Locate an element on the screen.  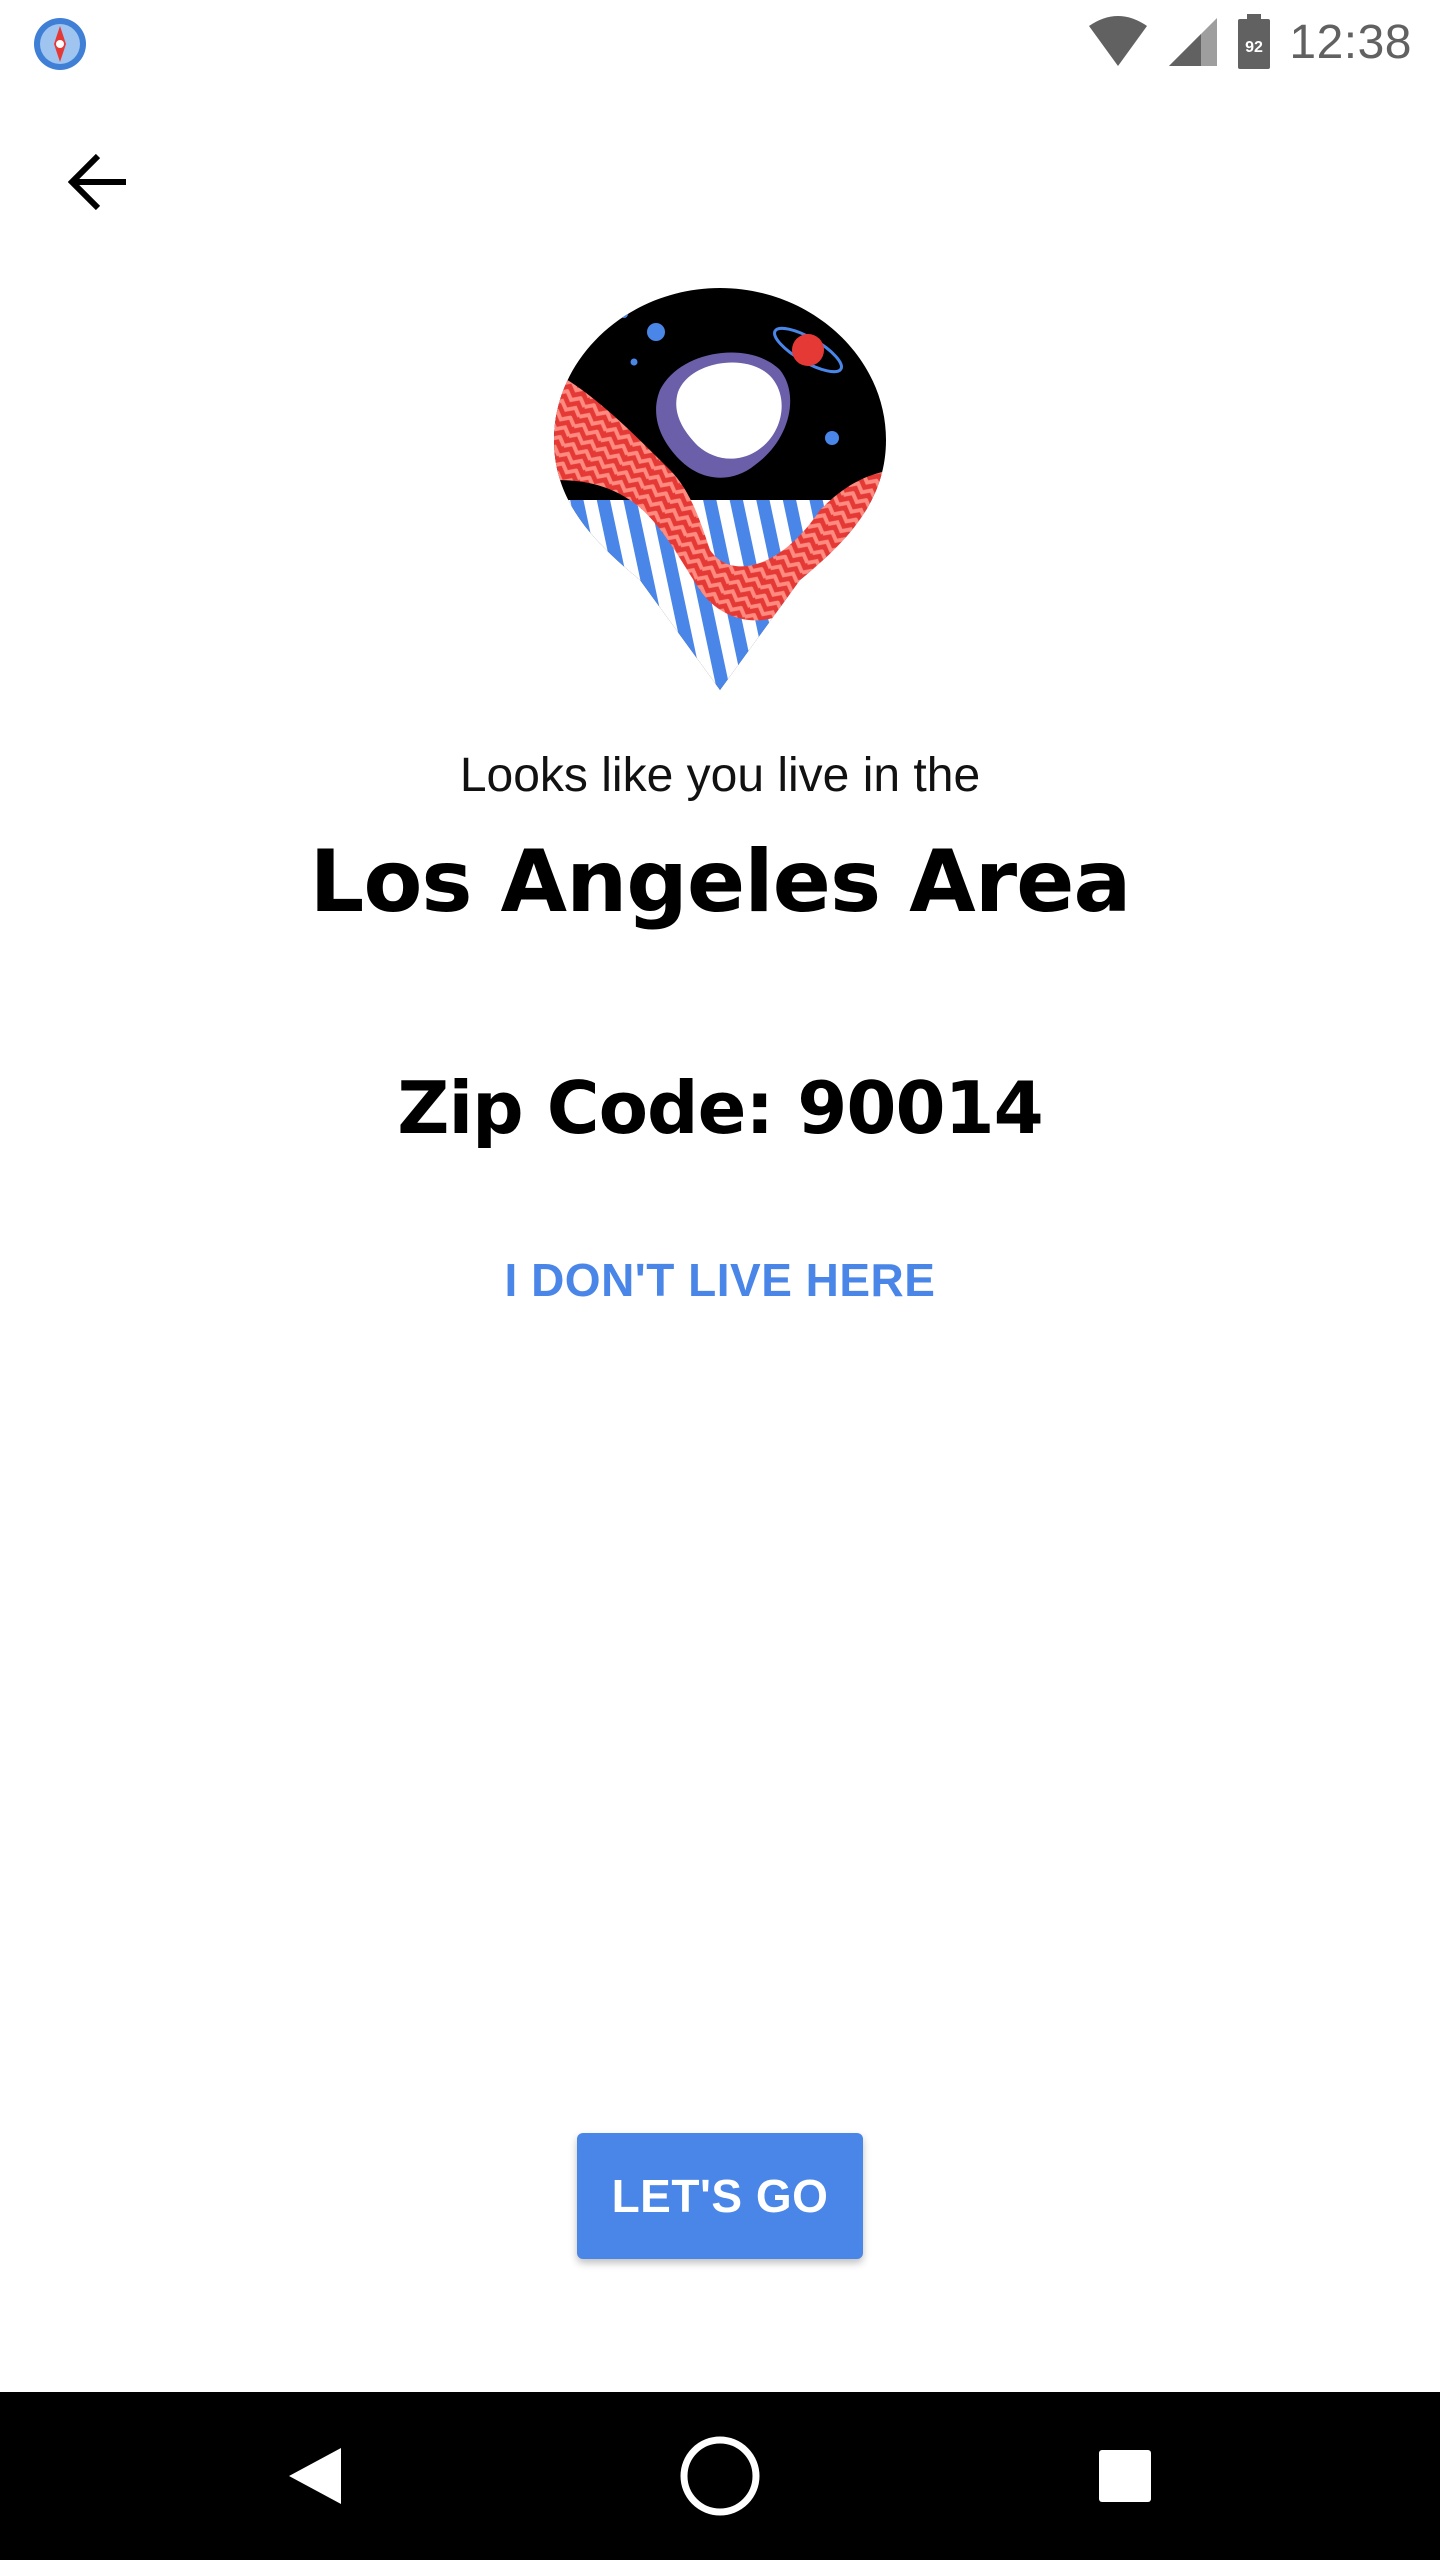
lets-go-button: LET'S GO is located at coordinates (720, 2196).